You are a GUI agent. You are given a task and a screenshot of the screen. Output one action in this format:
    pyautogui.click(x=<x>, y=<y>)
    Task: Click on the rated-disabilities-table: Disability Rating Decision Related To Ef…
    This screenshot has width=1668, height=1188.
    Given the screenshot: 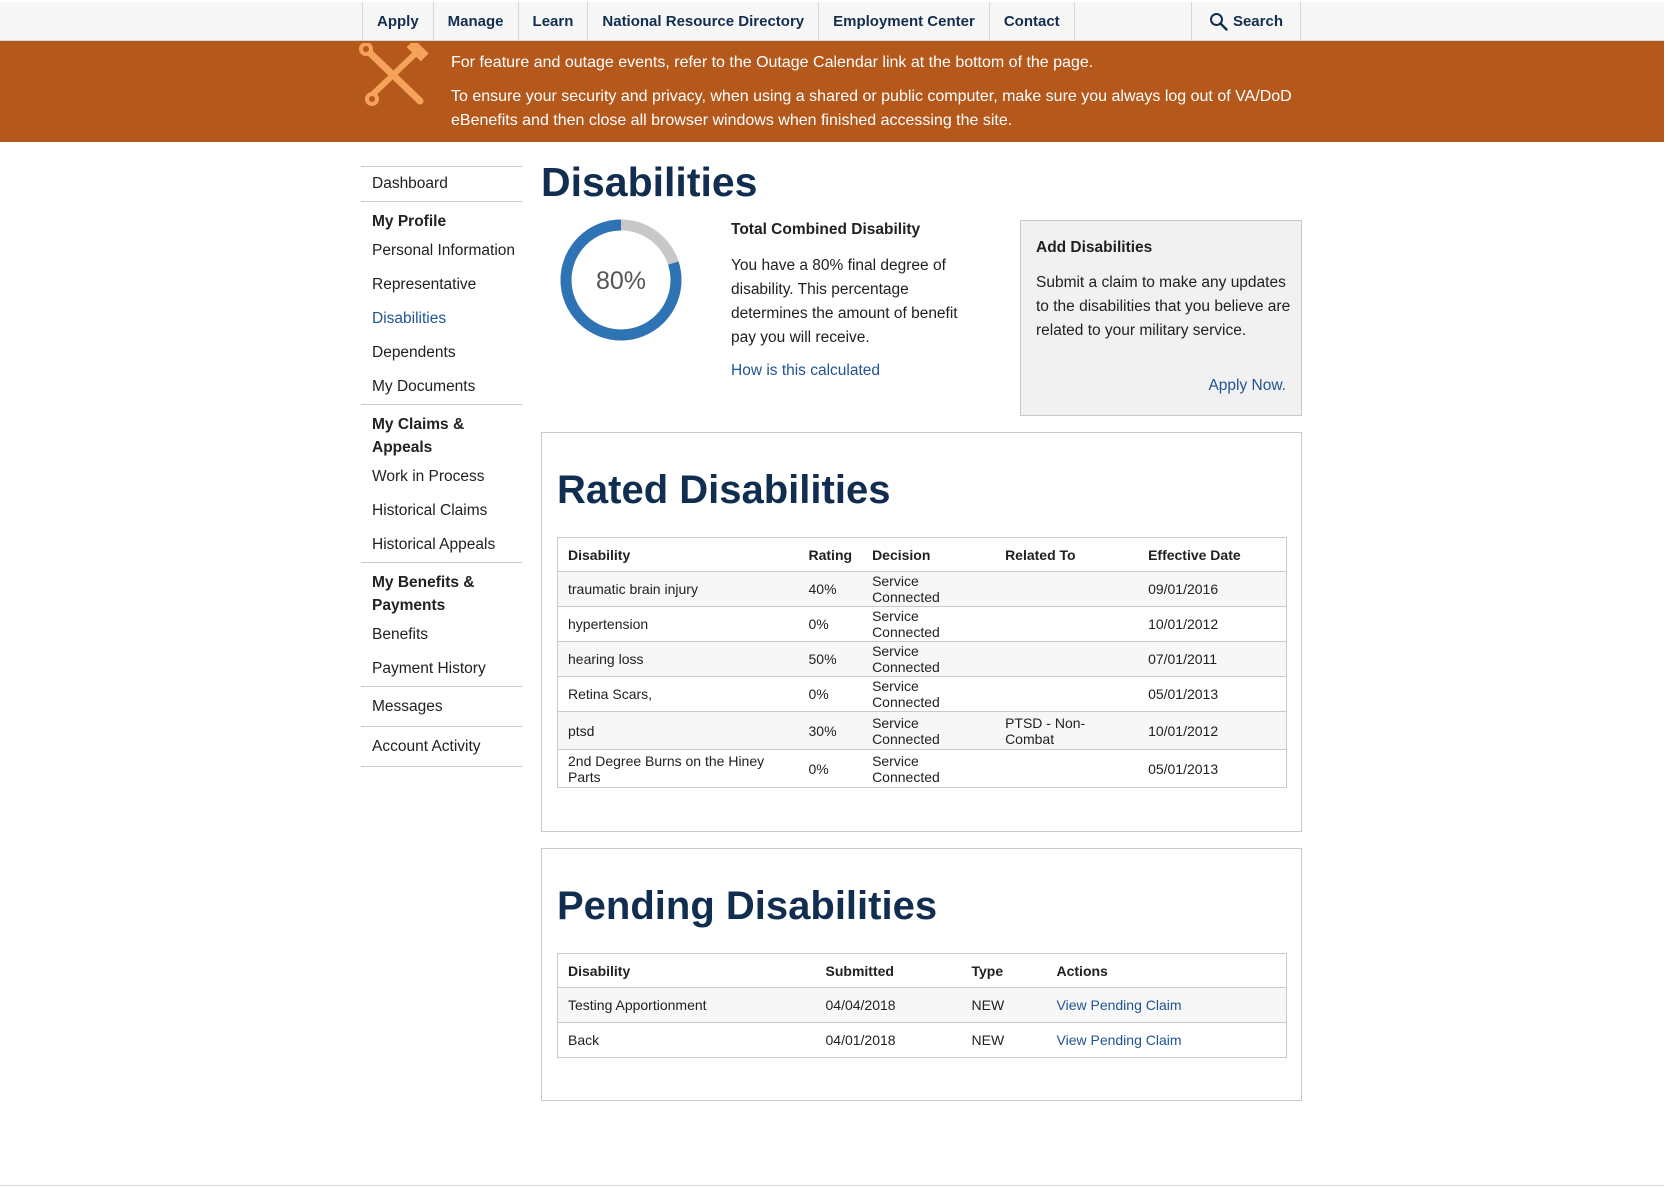 What is the action you would take?
    pyautogui.click(x=922, y=662)
    